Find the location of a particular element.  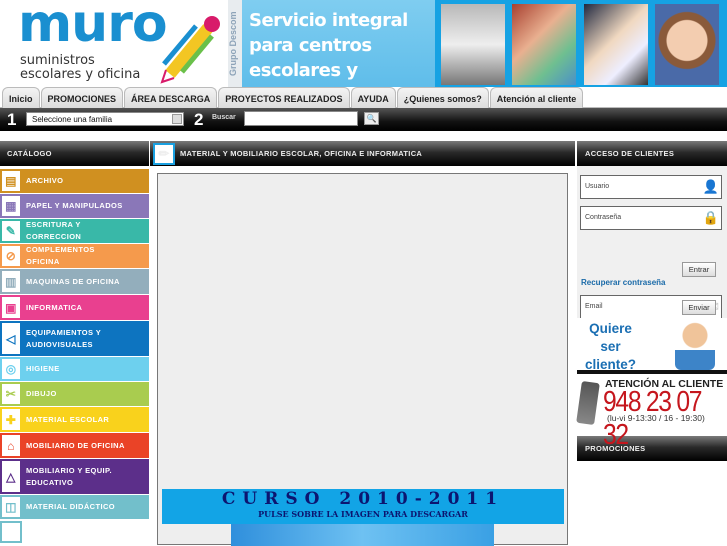

pencil-icon is located at coordinates (190, 50).